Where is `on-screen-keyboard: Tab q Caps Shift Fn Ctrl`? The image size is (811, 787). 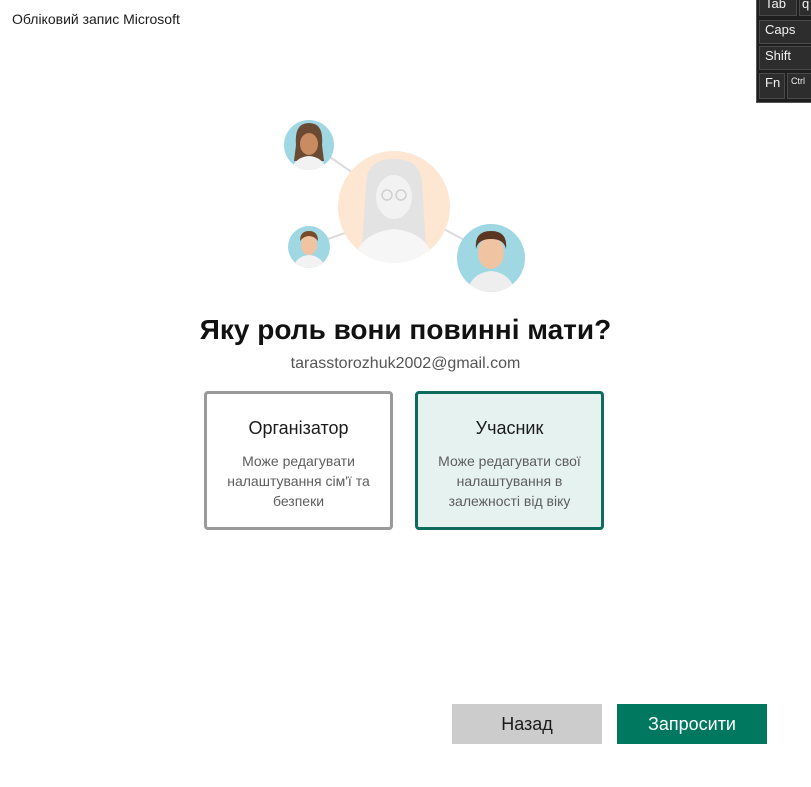
on-screen-keyboard: Tab q Caps Shift Fn Ctrl is located at coordinates (783, 51).